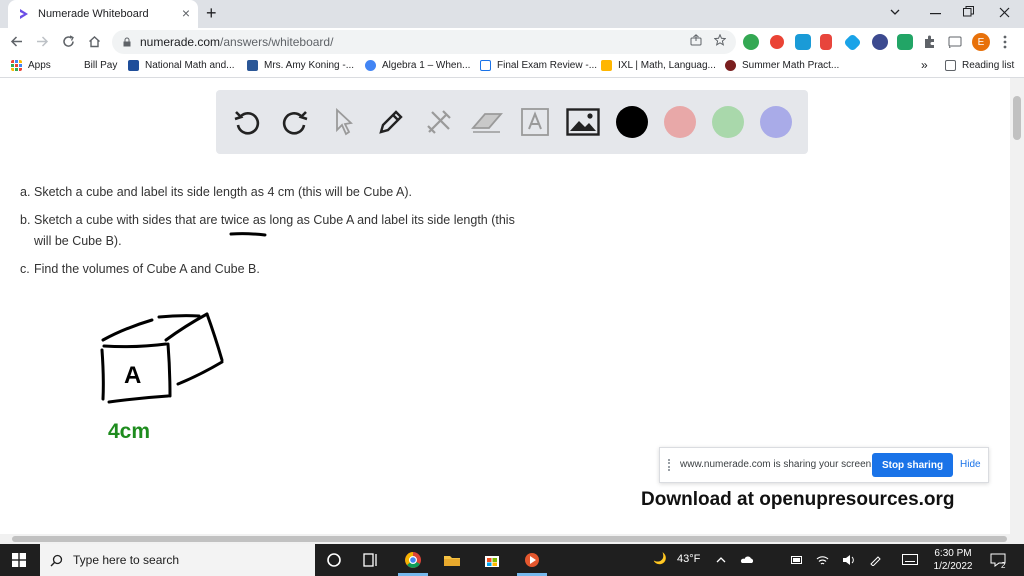  I want to click on browser-toolbar: numerade.com/answers/whiteboard/ E, so click(512, 42).